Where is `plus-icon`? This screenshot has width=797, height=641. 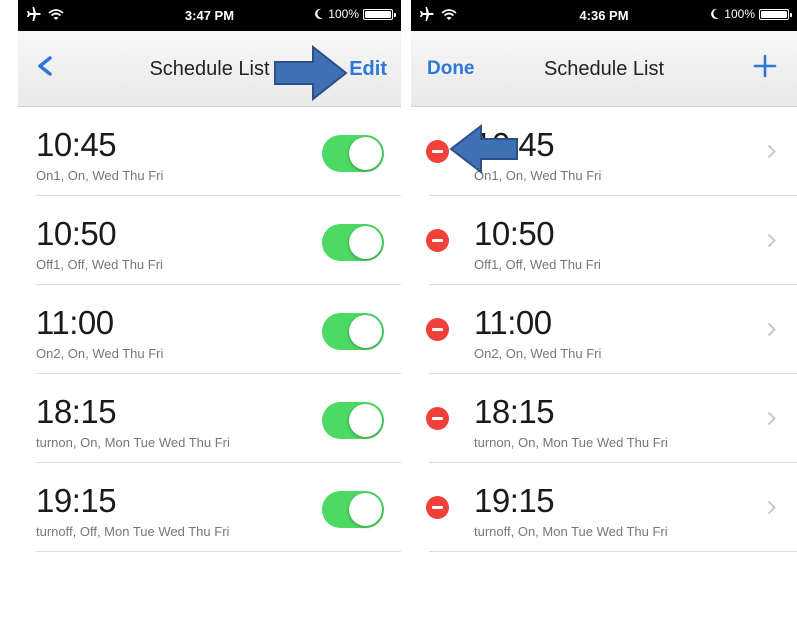 plus-icon is located at coordinates (765, 66).